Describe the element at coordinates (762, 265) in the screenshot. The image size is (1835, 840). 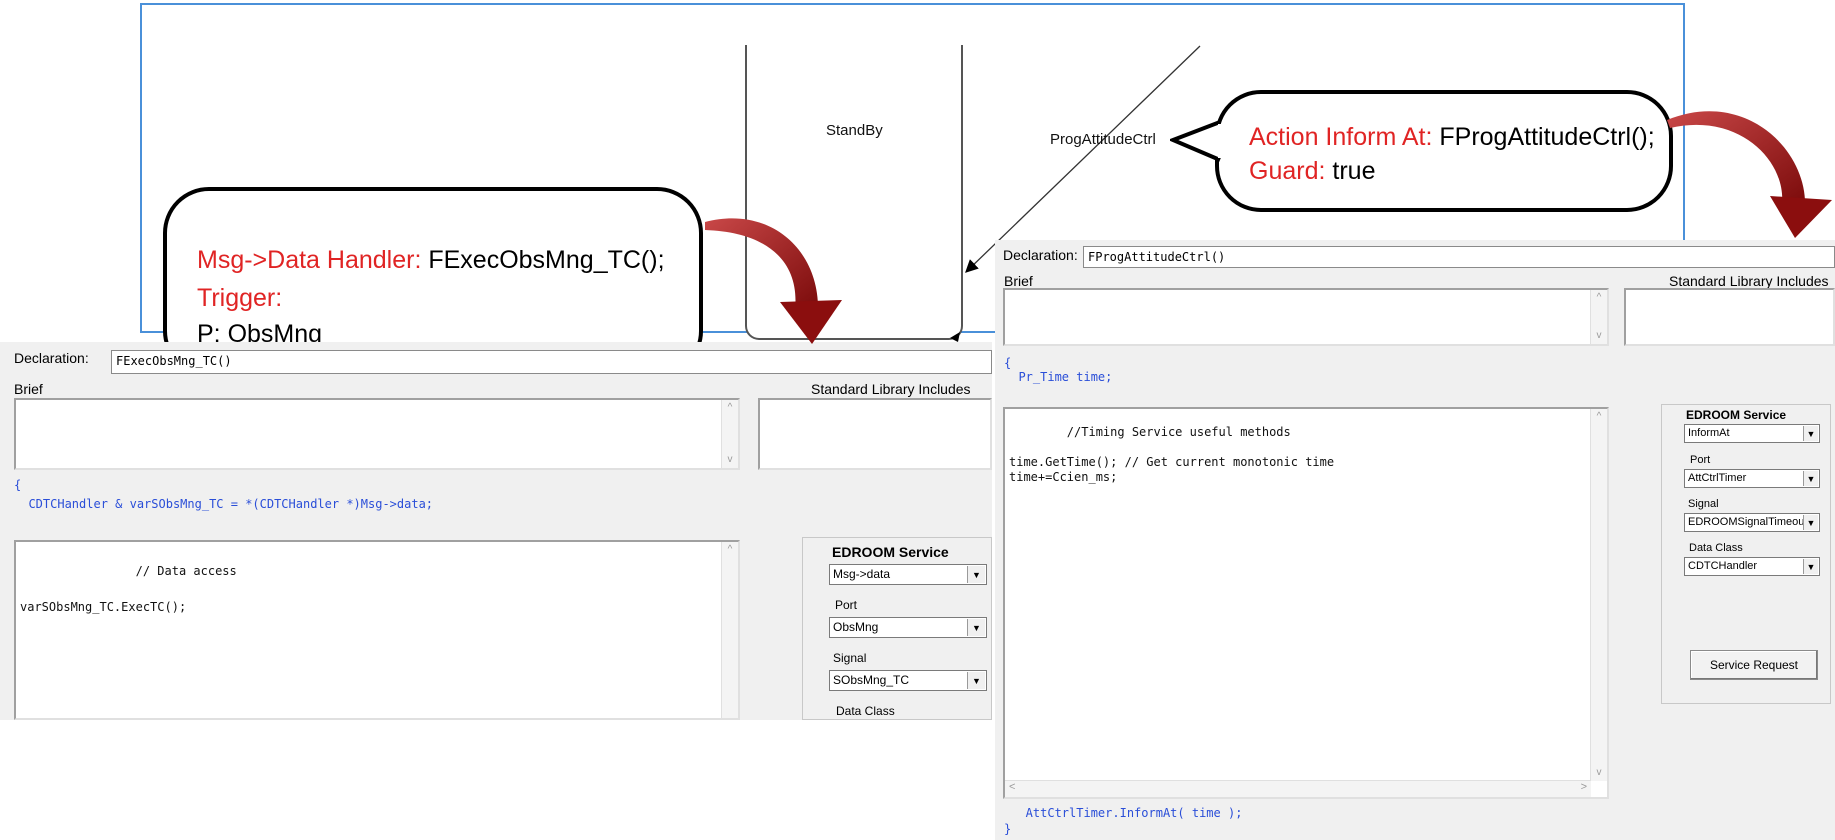
I see `curved-arrow-left-icon` at that location.